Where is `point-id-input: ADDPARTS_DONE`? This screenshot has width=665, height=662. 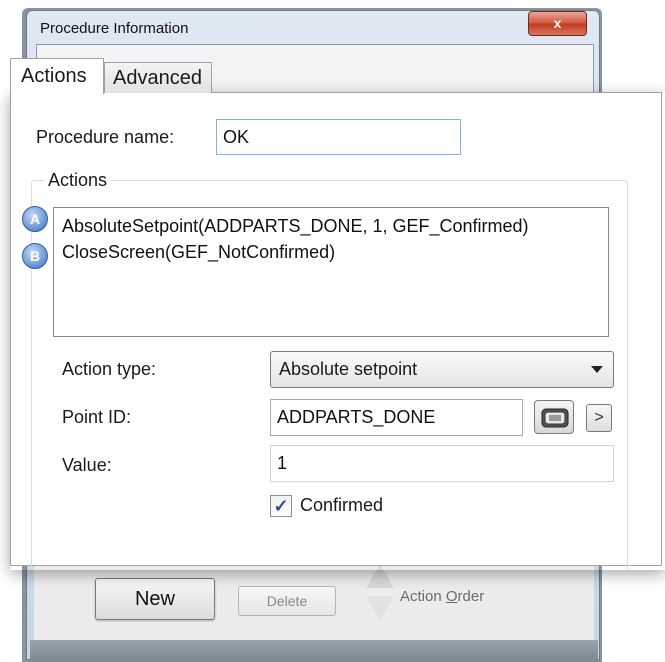 point-id-input: ADDPARTS_DONE is located at coordinates (396, 417).